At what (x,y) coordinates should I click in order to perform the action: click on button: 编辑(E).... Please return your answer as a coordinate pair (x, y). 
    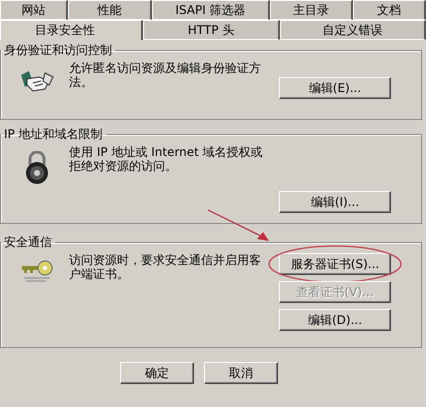
    Looking at the image, I should click on (335, 88).